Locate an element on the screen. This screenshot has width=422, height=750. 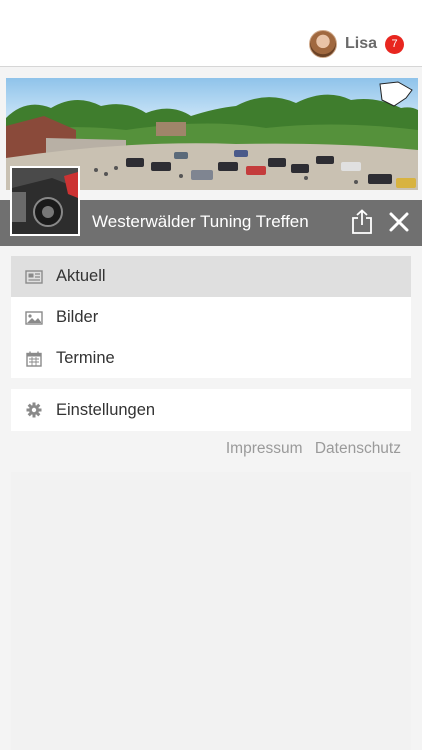
close-icon is located at coordinates (399, 222).